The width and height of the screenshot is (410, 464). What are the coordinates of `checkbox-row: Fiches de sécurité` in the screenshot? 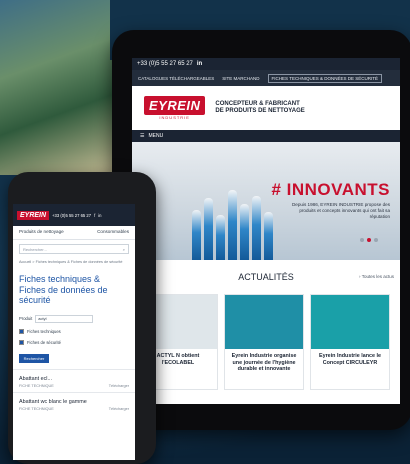 It's located at (74, 342).